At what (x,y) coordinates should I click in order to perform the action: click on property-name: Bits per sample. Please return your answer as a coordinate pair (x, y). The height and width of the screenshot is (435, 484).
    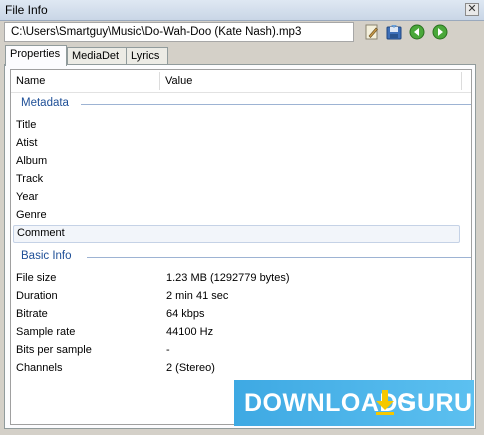
    Looking at the image, I should click on (54, 350).